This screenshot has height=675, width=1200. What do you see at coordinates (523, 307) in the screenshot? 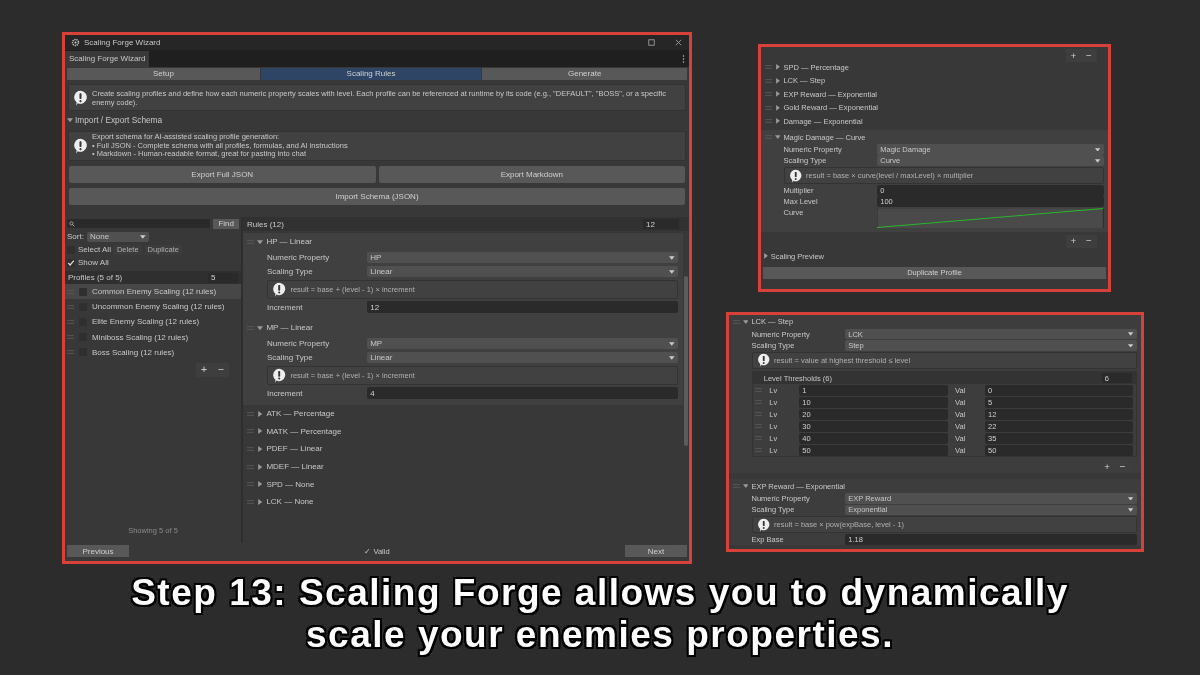
I see `number-field: 12` at bounding box center [523, 307].